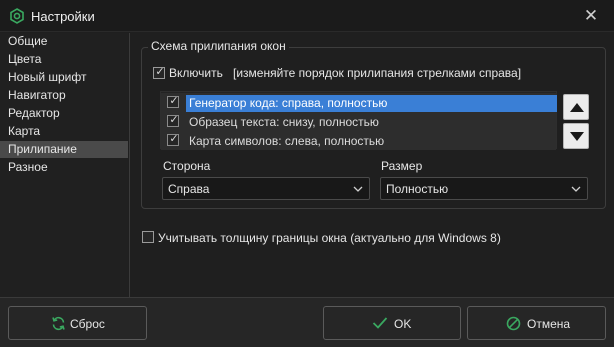  Describe the element at coordinates (380, 323) in the screenshot. I see `checkmark-icon` at that location.